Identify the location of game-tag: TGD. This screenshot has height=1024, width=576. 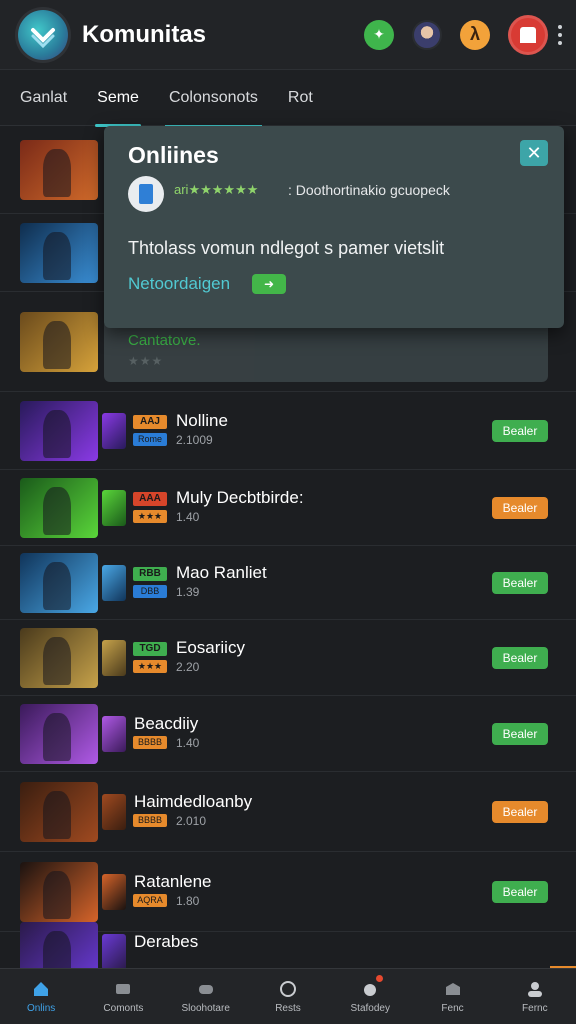
(150, 649).